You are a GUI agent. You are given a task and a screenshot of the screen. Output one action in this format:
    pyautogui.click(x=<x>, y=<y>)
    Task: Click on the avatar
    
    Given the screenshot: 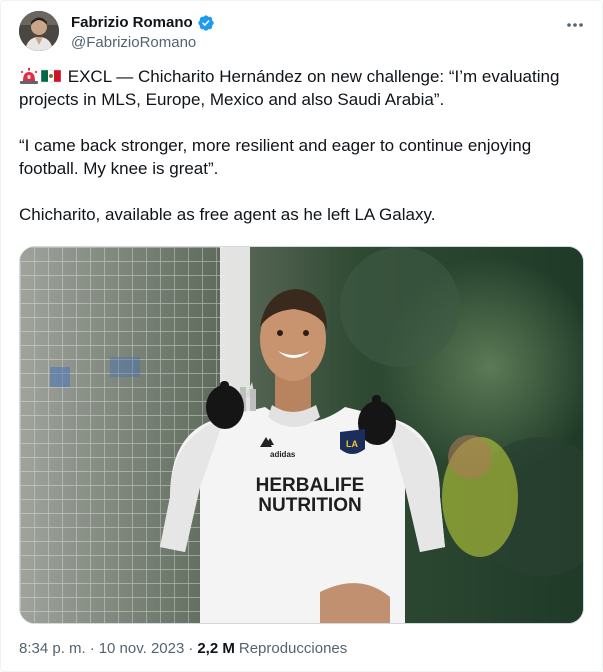 What is the action you would take?
    pyautogui.click(x=39, y=31)
    